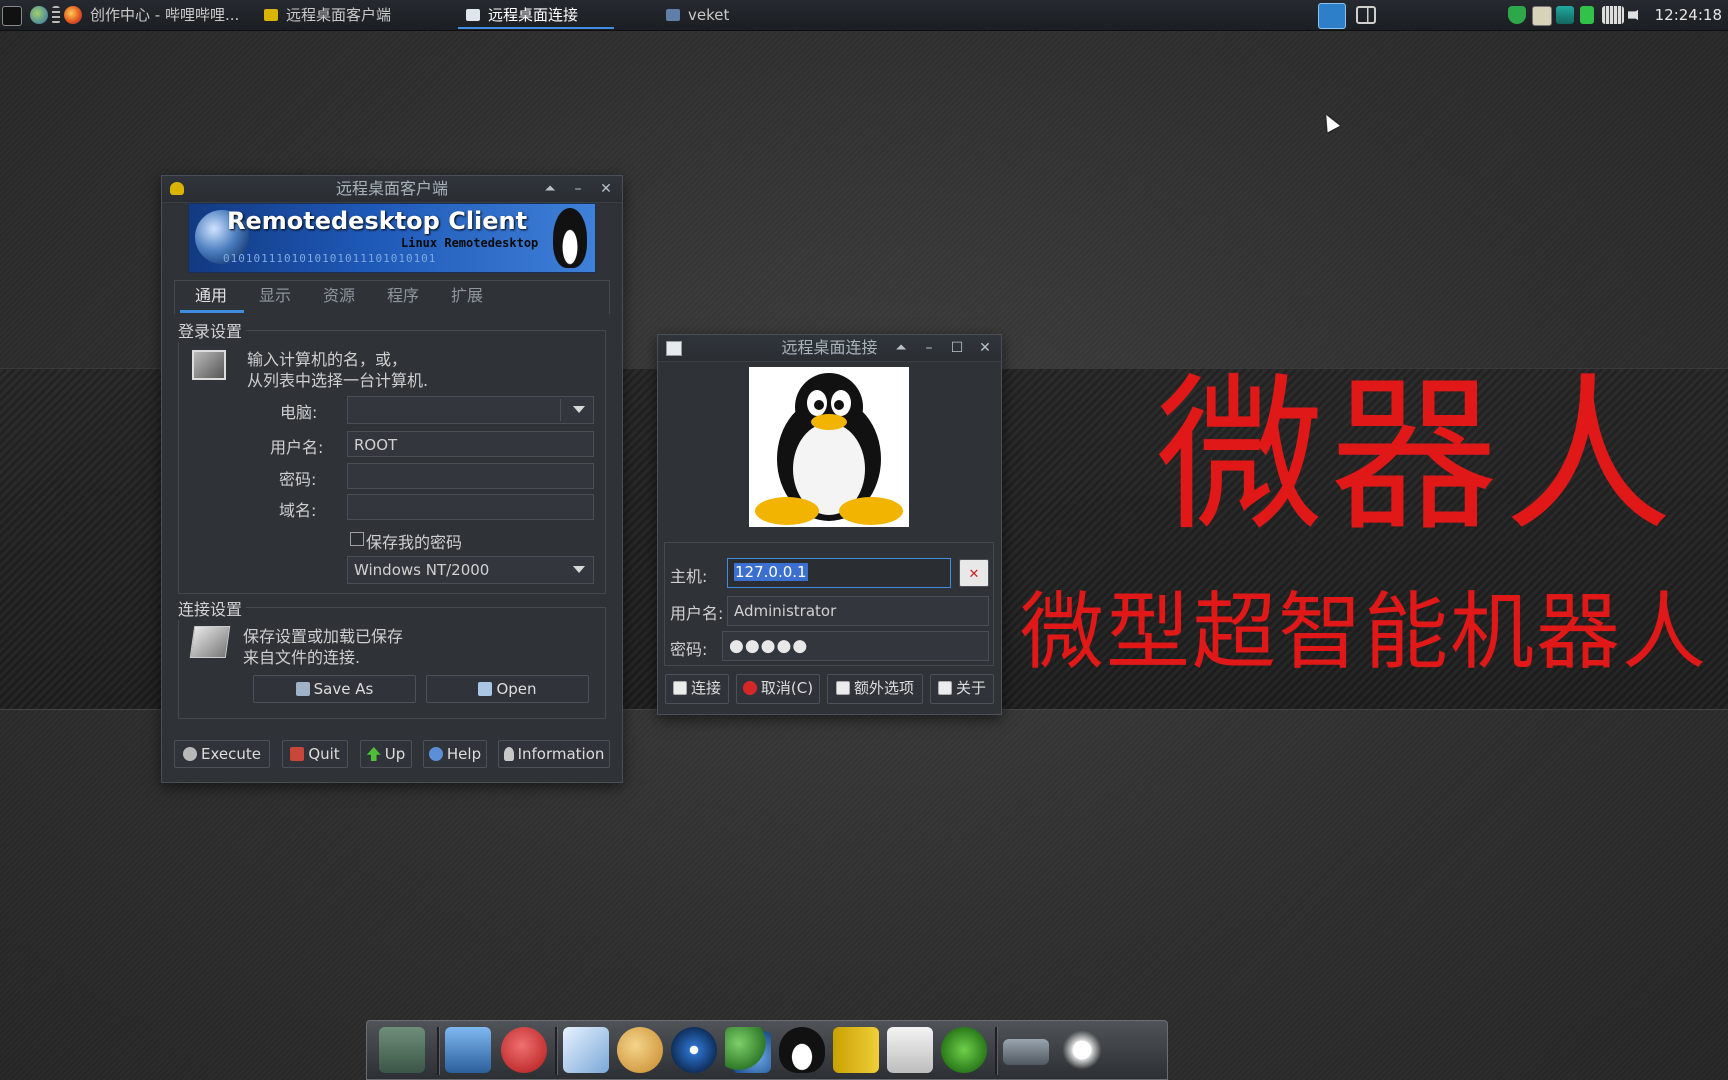 Image resolution: width=1728 pixels, height=1080 pixels. What do you see at coordinates (403, 294) in the screenshot?
I see `tab-programs: 程序` at bounding box center [403, 294].